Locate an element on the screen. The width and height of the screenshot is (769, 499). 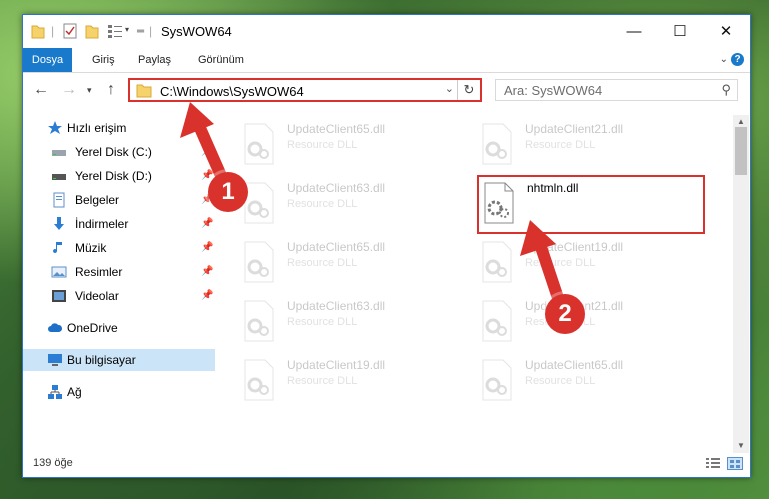
address-bar: C:\Windows\SysWOW64 ⌄ ↻ is located at coordinates (305, 90).